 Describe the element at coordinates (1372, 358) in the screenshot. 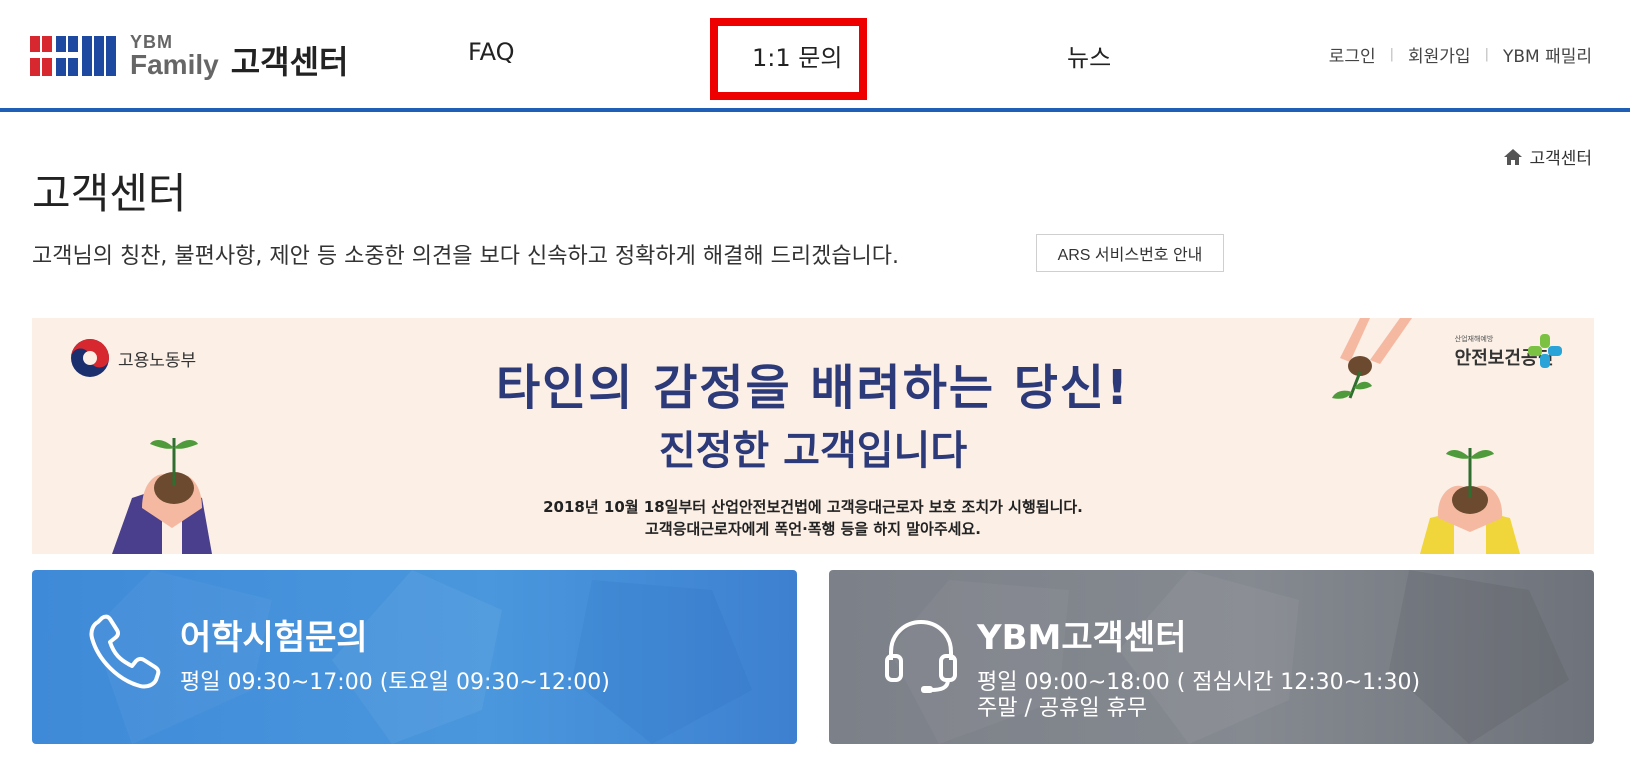

I see `hands-planting-illustration` at that location.